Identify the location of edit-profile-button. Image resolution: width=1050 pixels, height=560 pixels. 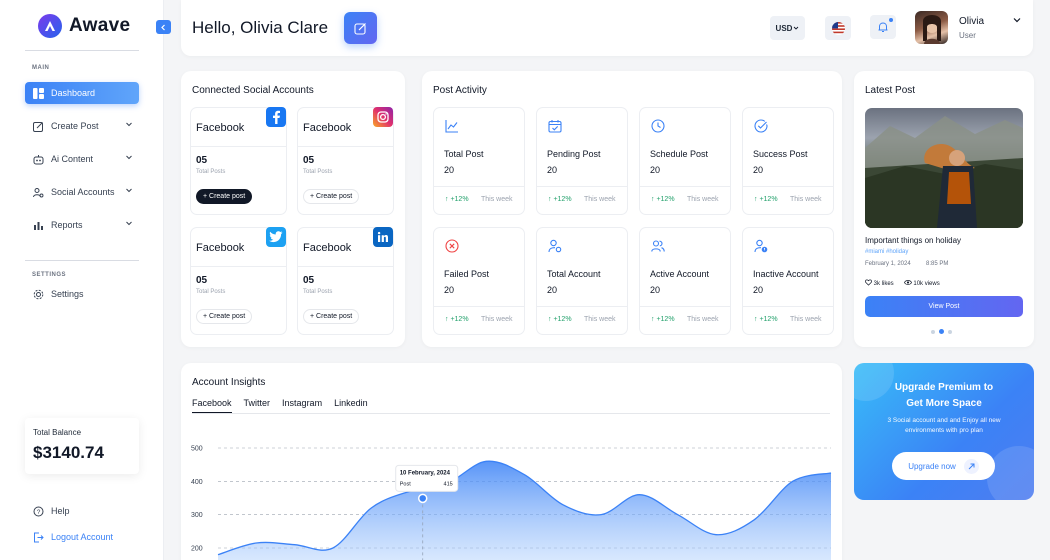
(360, 28).